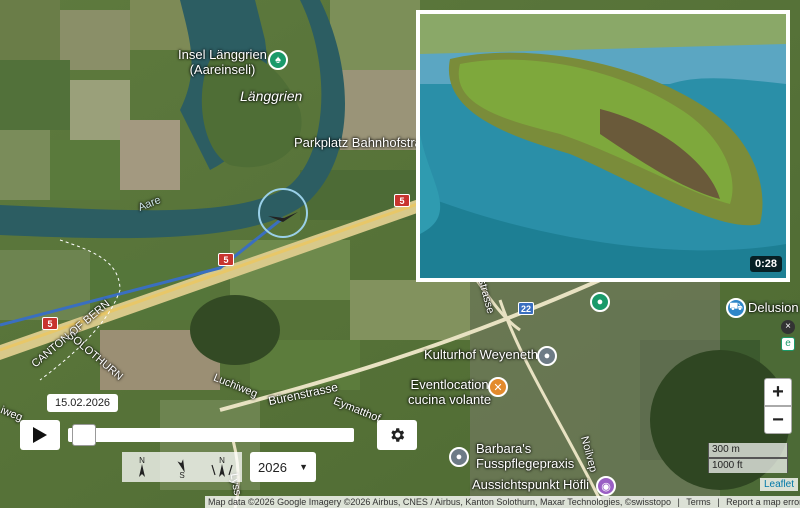 The image size is (800, 508). I want to click on scale-metric: 300 m, so click(748, 450).